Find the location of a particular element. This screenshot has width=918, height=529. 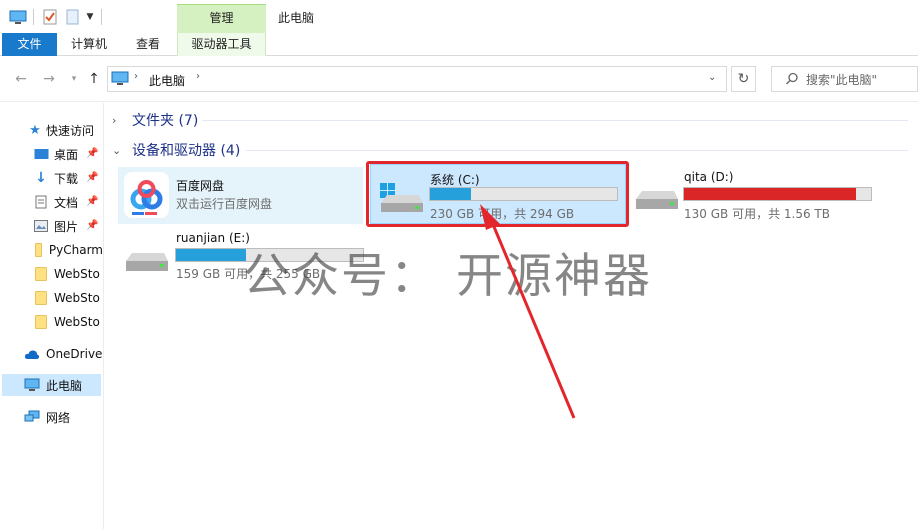

device-tile-drive-c: 系统 (C:) 230 GB 可用，共 294 GB is located at coordinates (498, 194).